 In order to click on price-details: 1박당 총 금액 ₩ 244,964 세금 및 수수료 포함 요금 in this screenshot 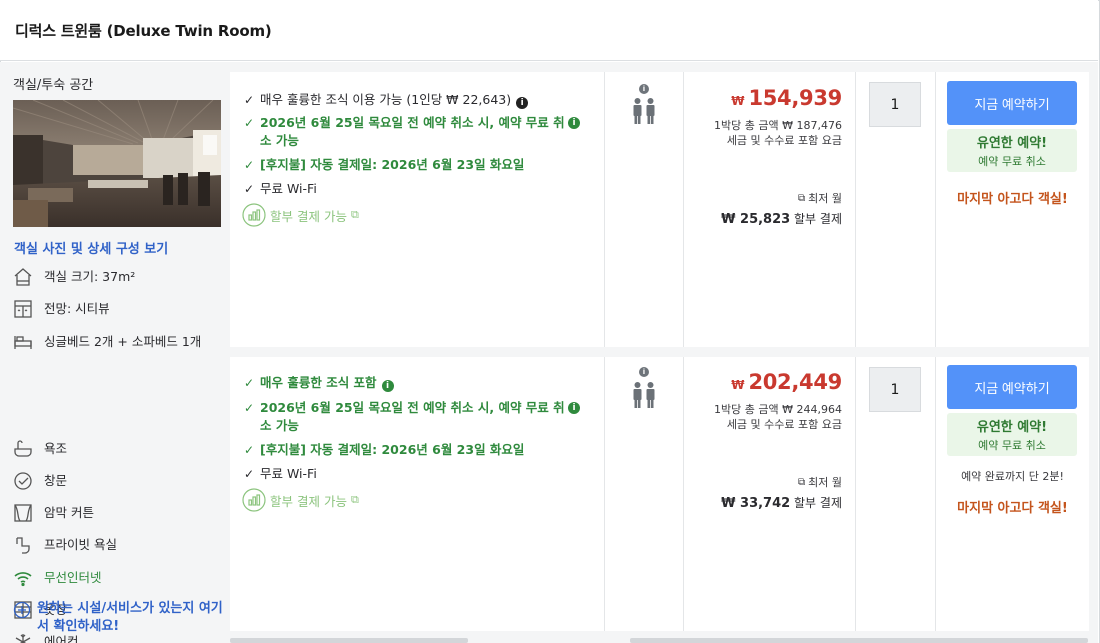, I will do `click(778, 417)`.